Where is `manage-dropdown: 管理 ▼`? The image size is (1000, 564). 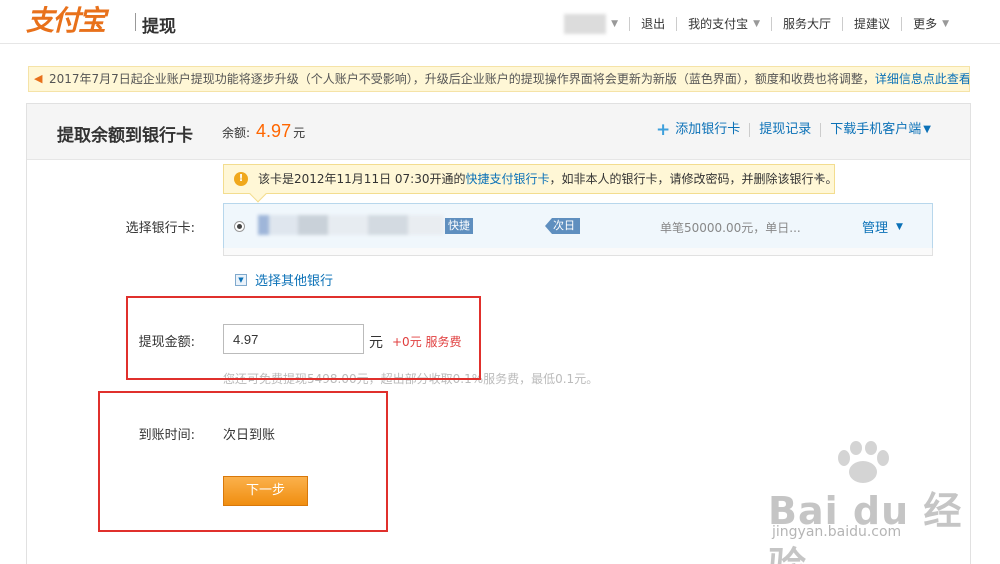
manage-dropdown: 管理 ▼ is located at coordinates (882, 226).